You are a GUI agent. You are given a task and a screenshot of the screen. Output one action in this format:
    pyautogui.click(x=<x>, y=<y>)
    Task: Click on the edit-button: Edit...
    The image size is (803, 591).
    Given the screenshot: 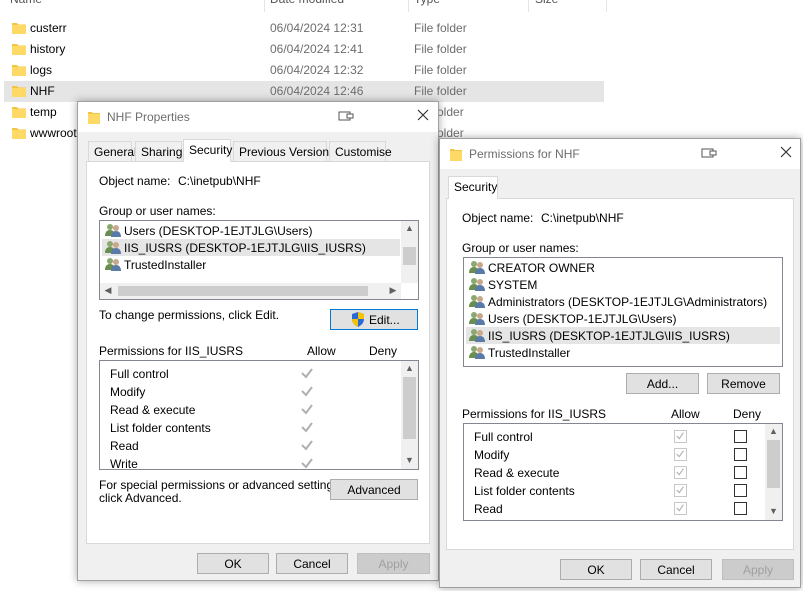 What is the action you would take?
    pyautogui.click(x=374, y=319)
    